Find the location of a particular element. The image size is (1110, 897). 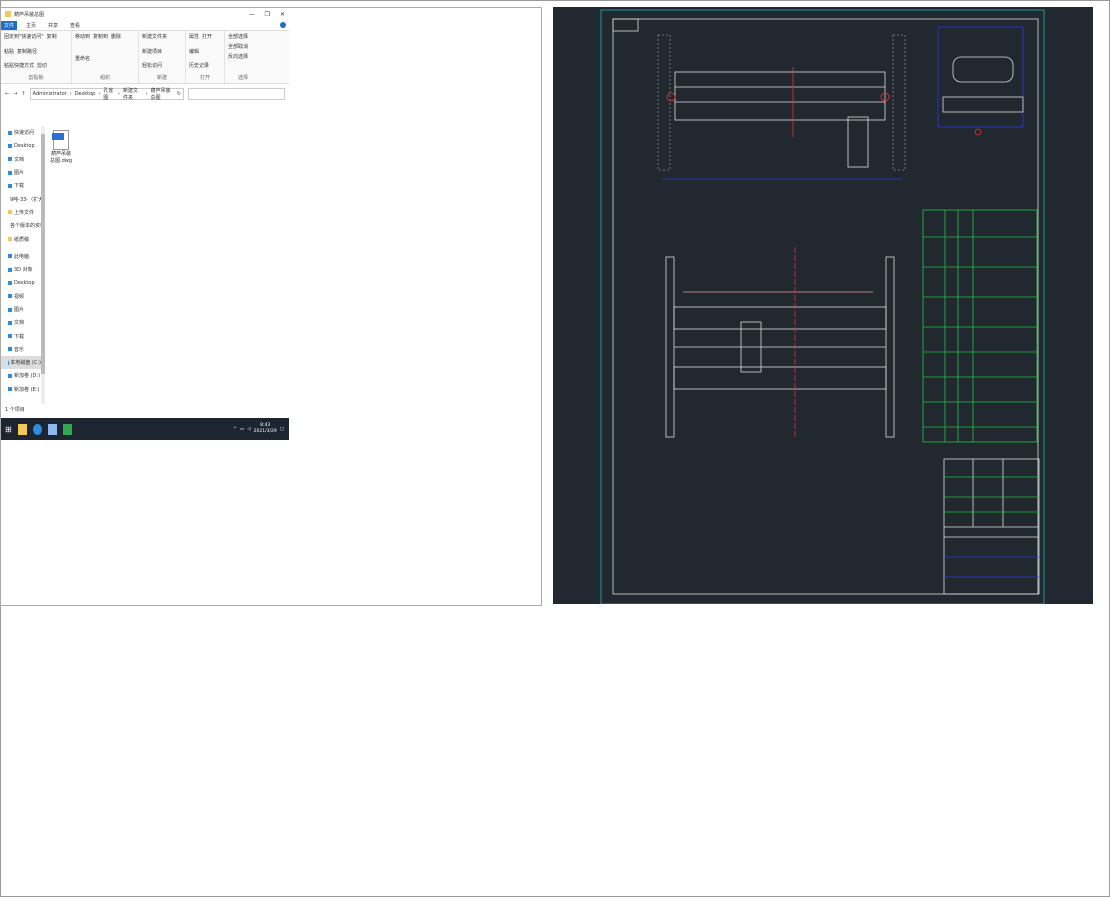

document-taskbar-icon is located at coordinates (52, 429).